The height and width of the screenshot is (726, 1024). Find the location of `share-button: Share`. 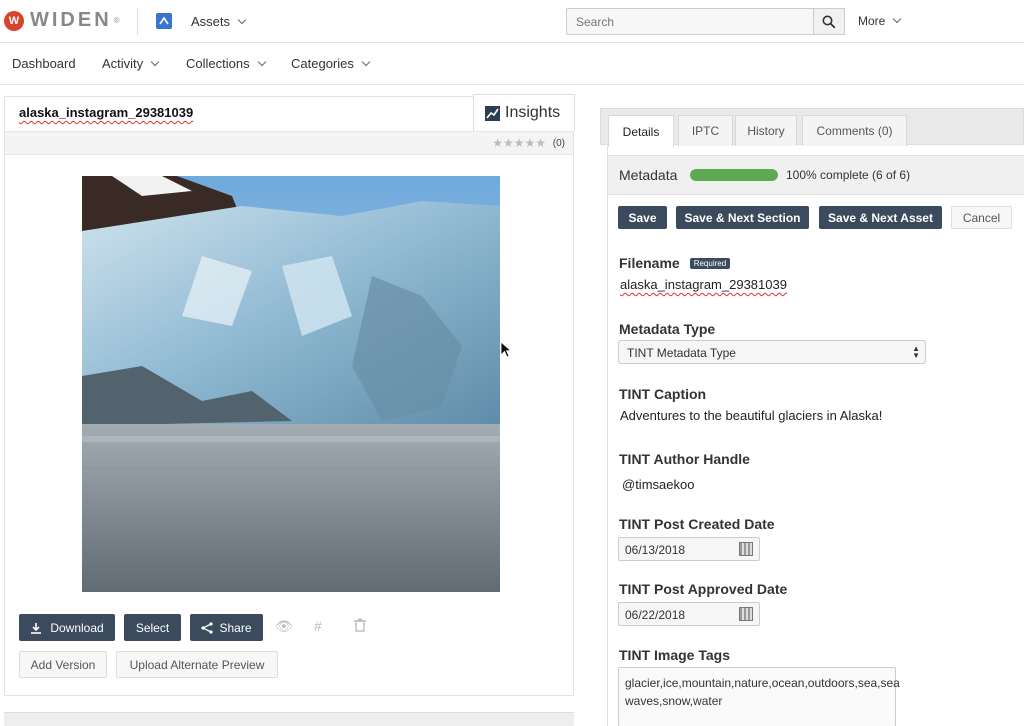

share-button: Share is located at coordinates (226, 627).